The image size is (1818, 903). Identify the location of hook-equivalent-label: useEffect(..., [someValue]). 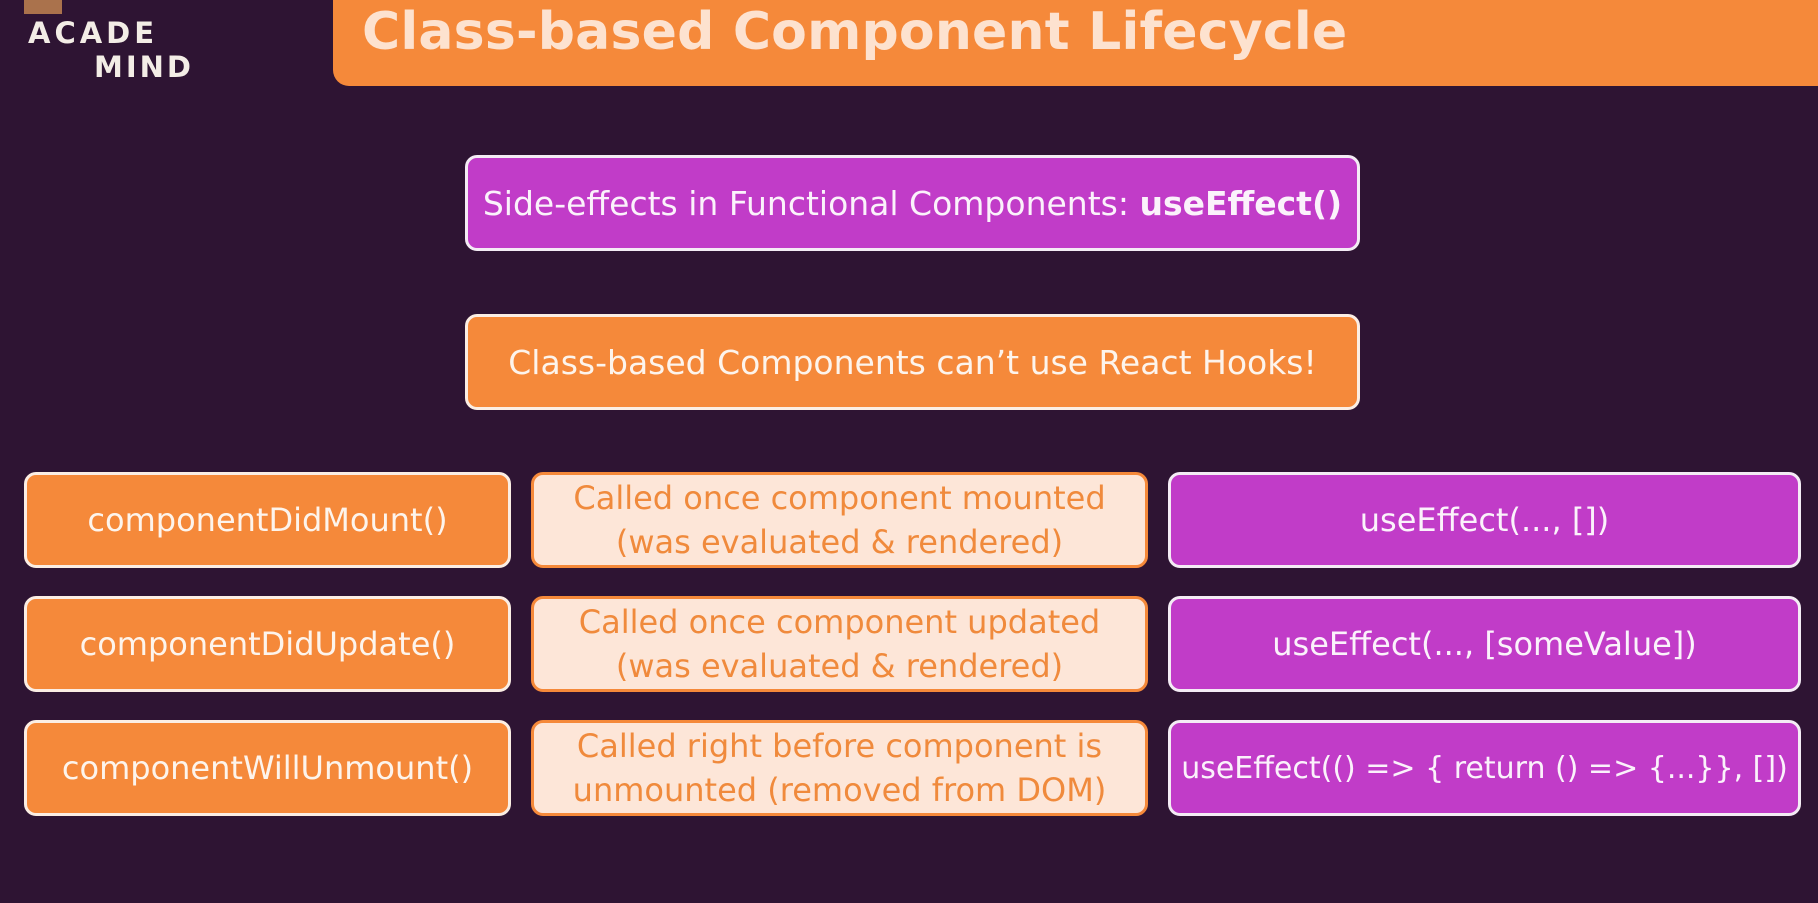
(1484, 644).